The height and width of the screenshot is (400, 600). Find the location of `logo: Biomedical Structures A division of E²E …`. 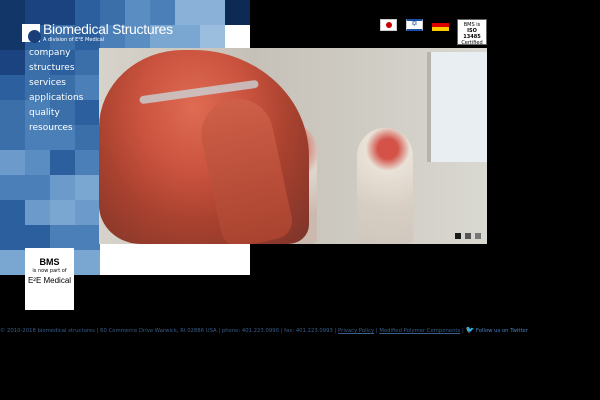

logo: Biomedical Structures A division of E²E … is located at coordinates (97, 32).